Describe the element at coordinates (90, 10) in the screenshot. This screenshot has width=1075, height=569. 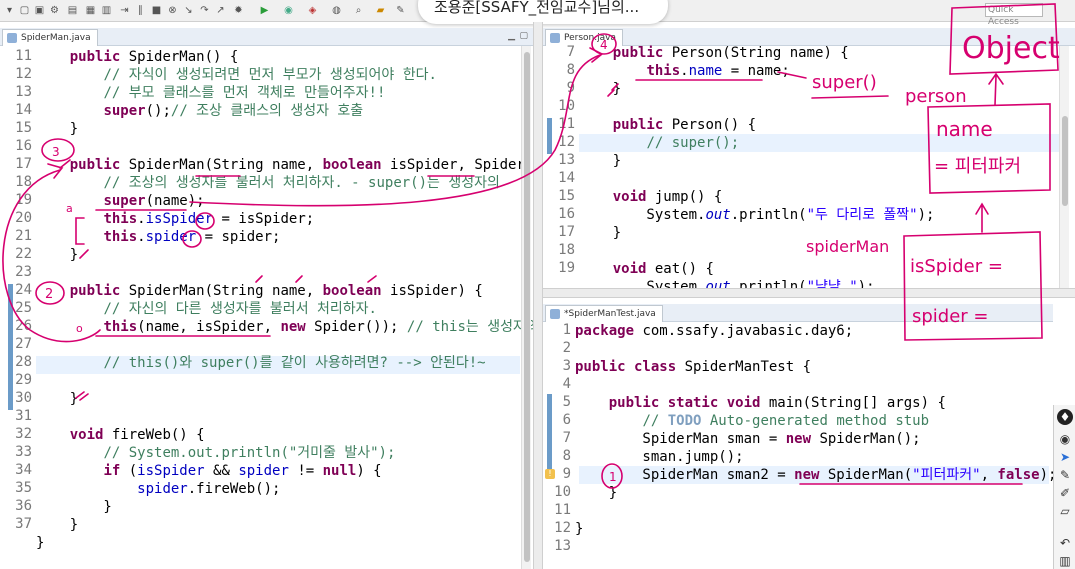
I see `console-icon: ▦` at that location.